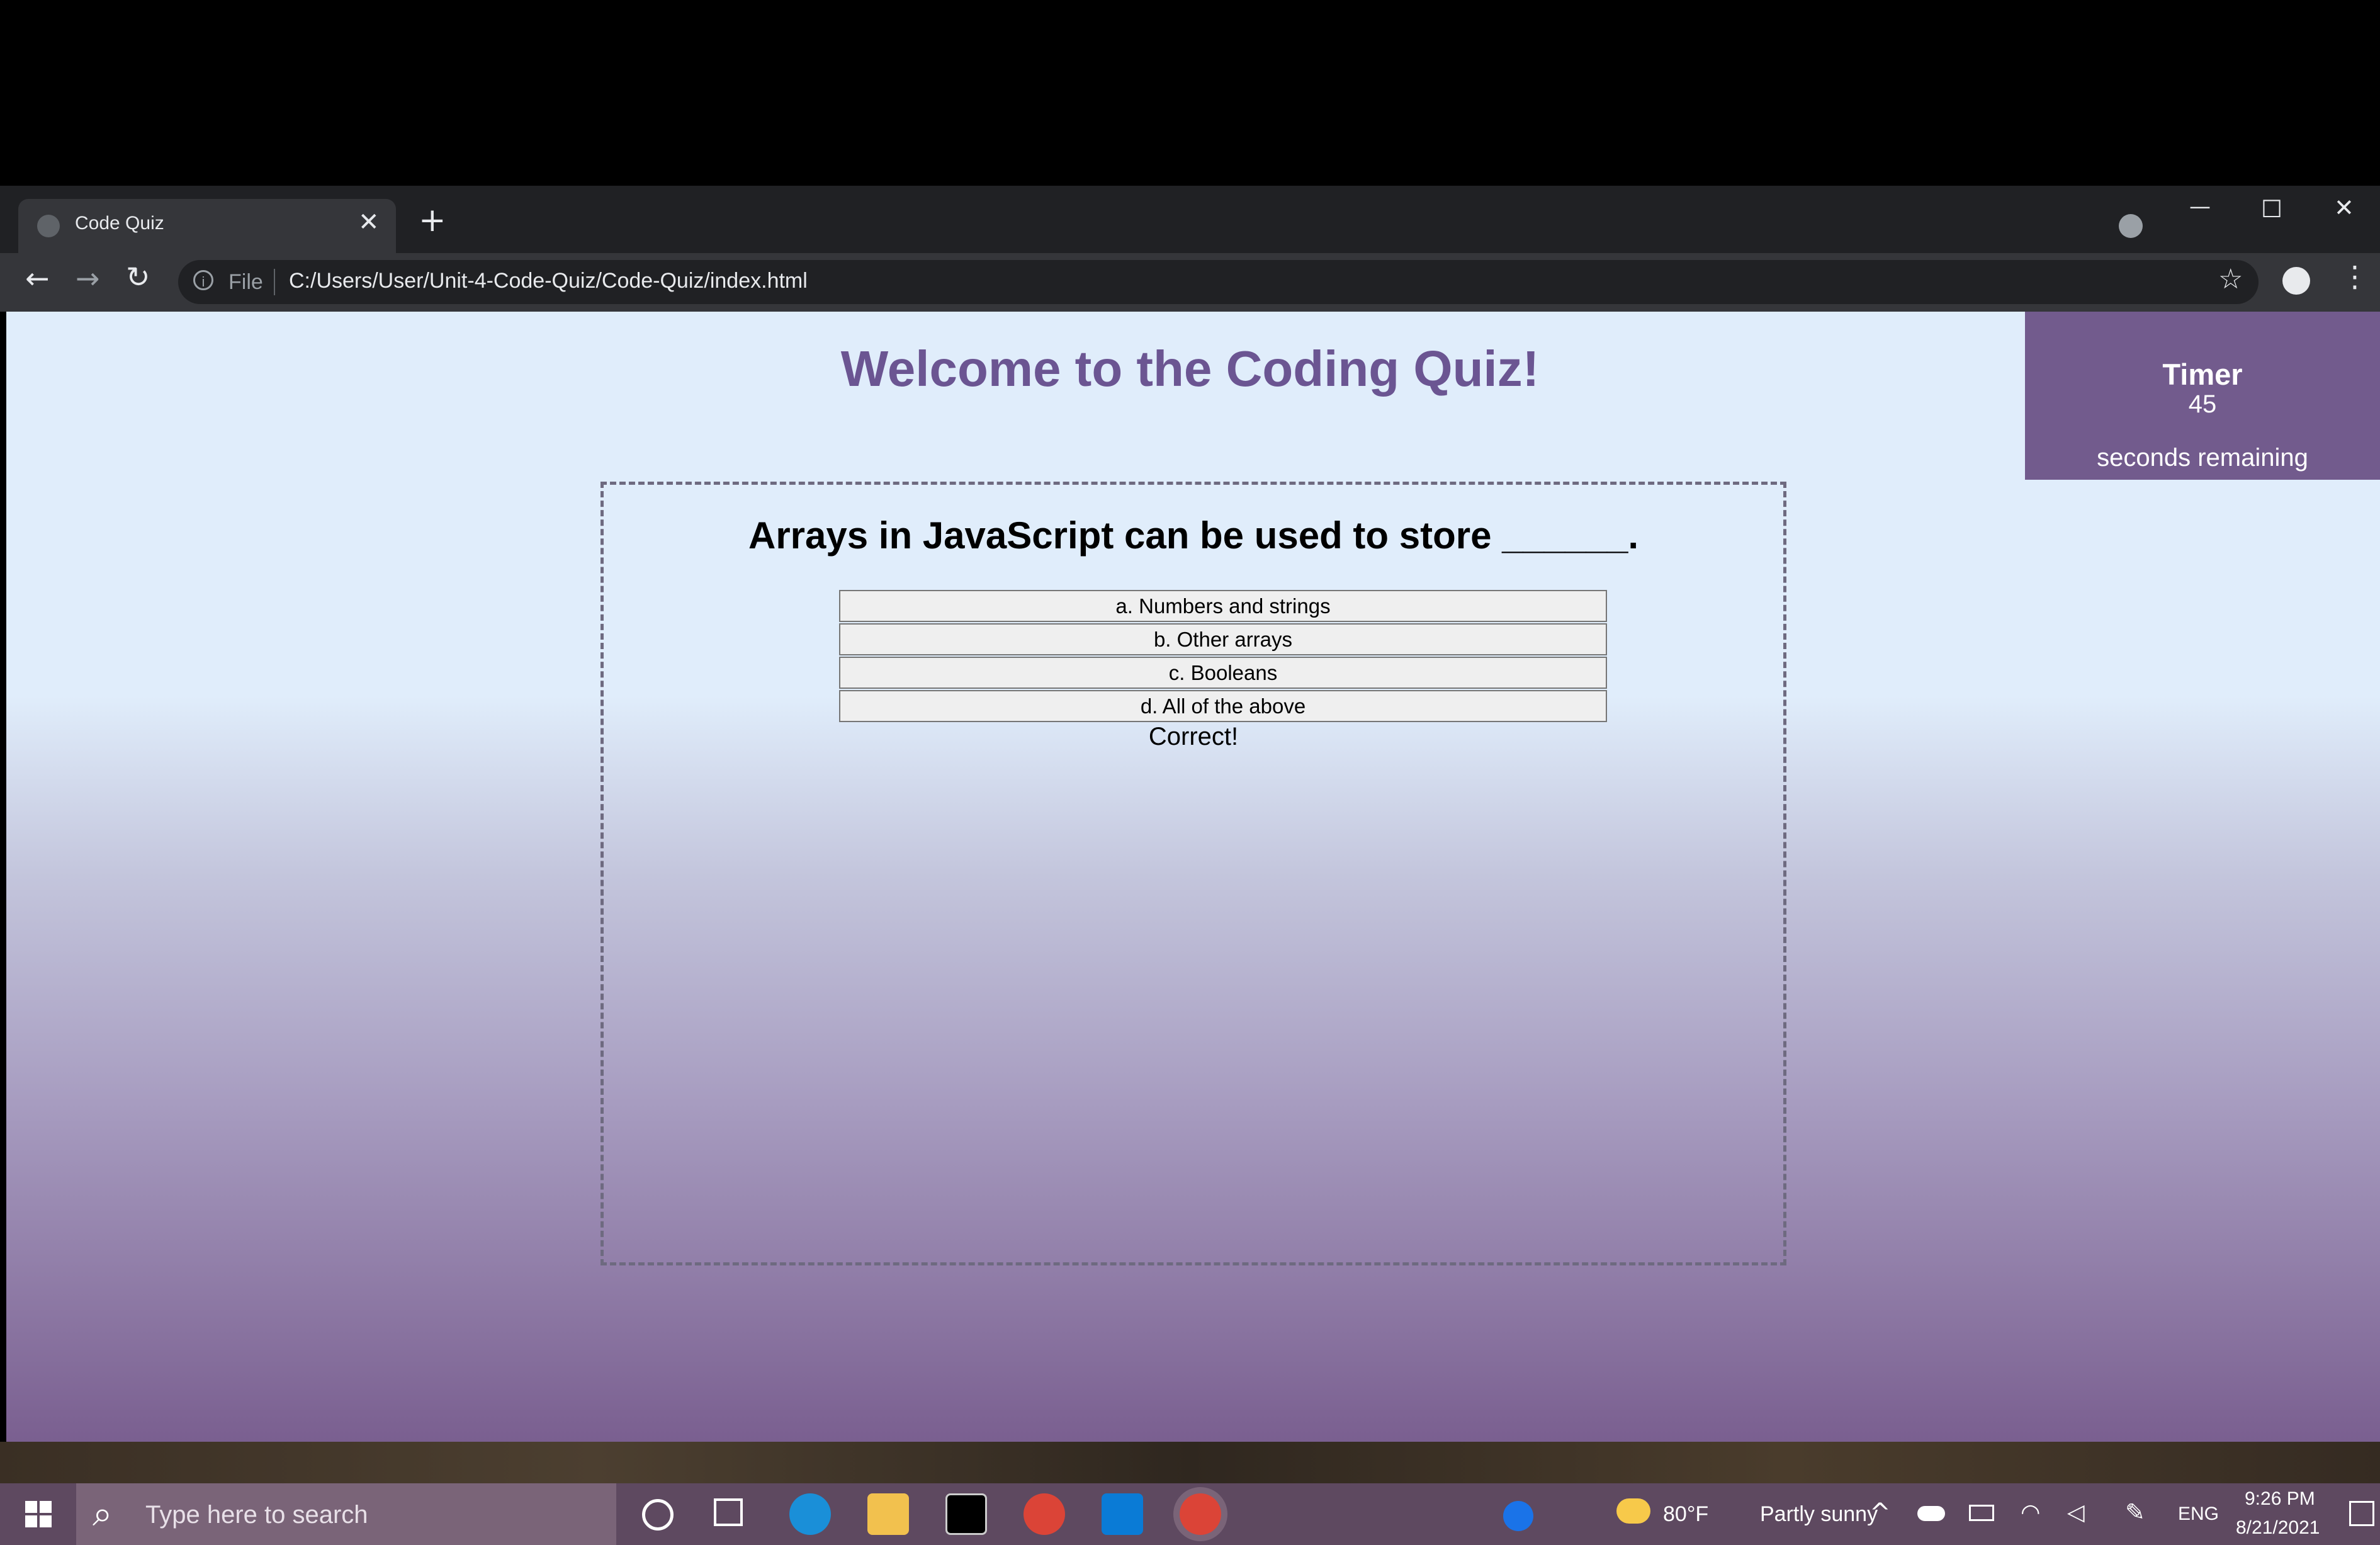 This screenshot has height=1545, width=2380. Describe the element at coordinates (2202, 458) in the screenshot. I see `timer-suffix: seconds remaining` at that location.